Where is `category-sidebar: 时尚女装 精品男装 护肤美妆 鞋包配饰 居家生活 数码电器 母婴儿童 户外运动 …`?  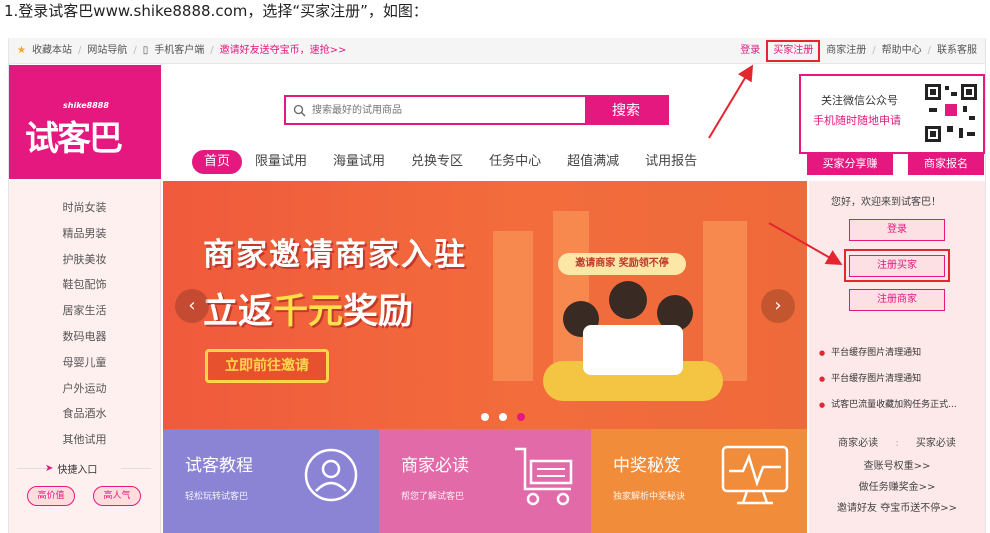 category-sidebar: 时尚女装 精品男装 护肤美妆 鞋包配饰 居家生活 数码电器 母婴儿童 户外运动 … is located at coordinates (85, 357).